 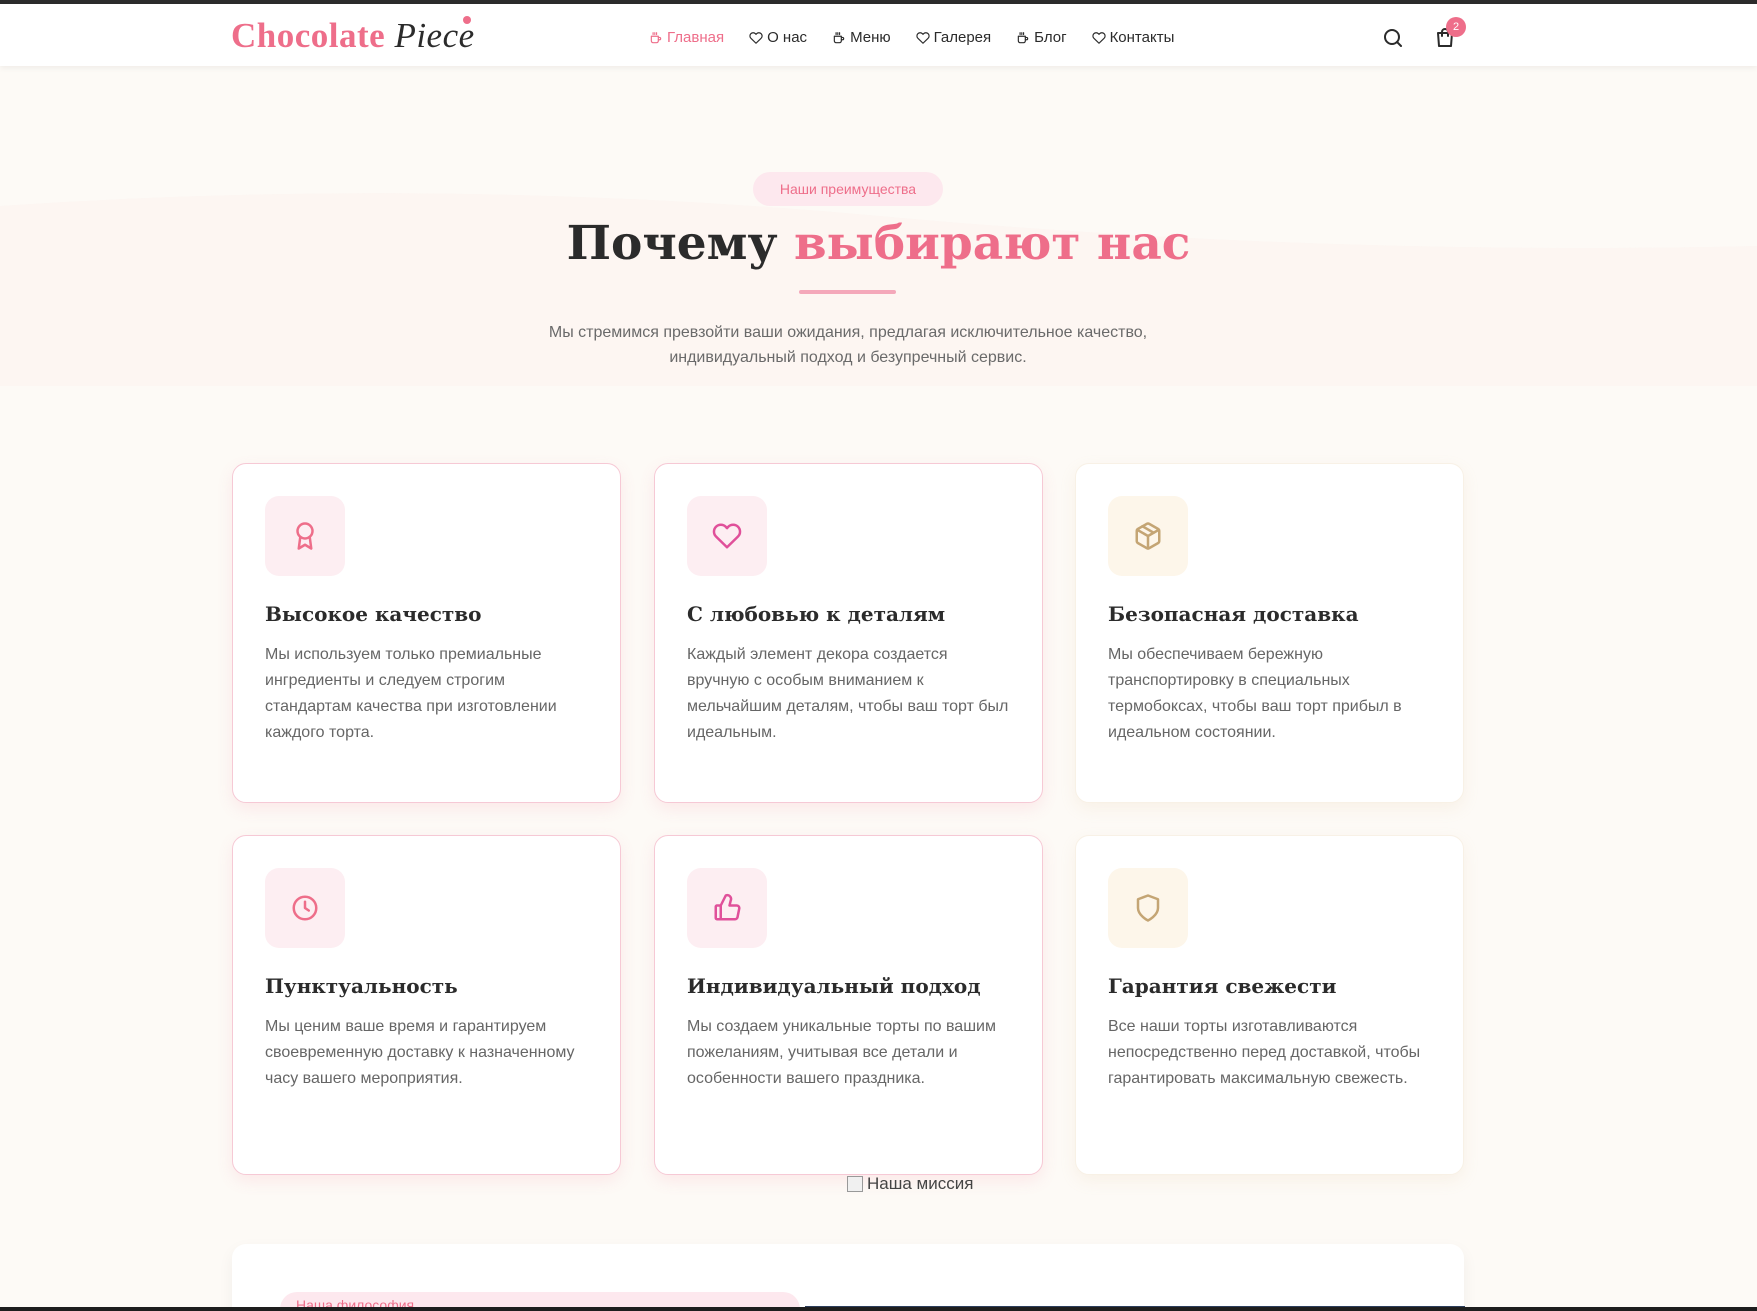 I want to click on clock-icon, so click(x=305, y=908).